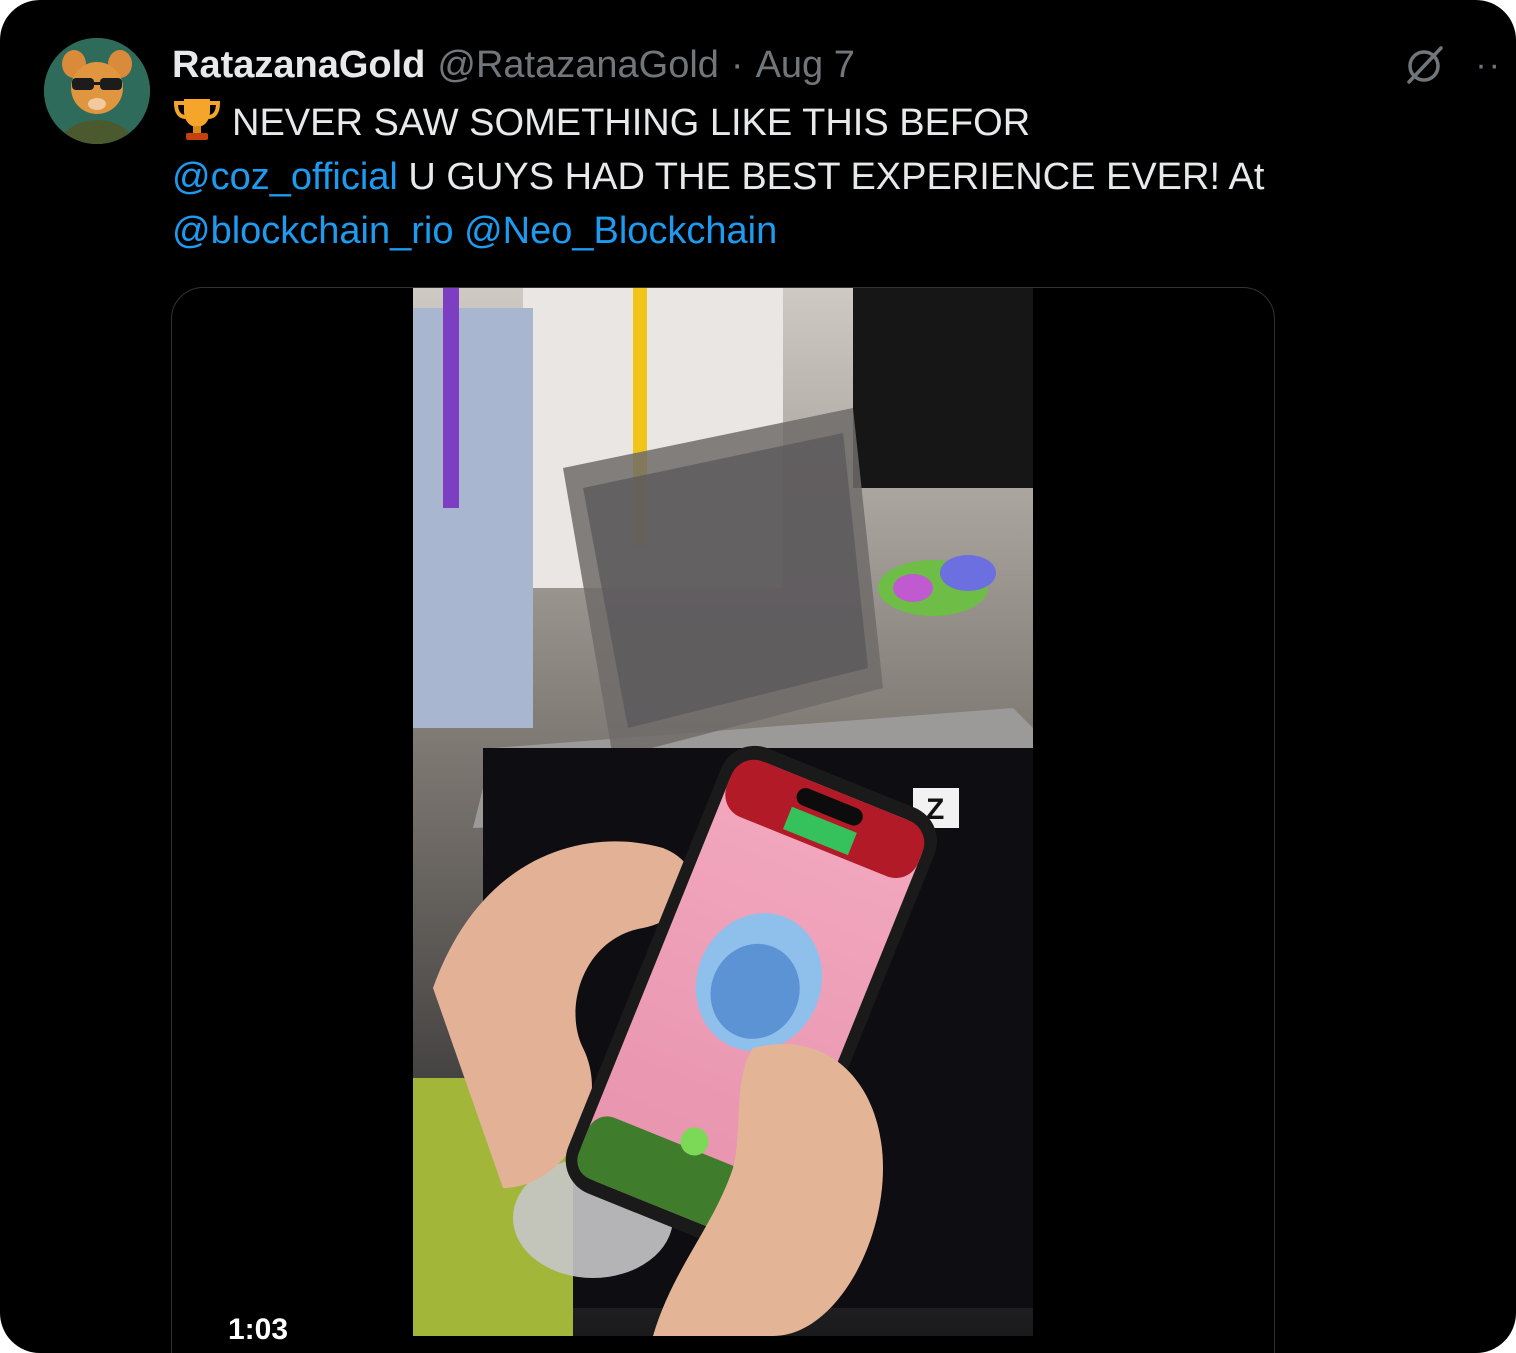 This screenshot has width=1516, height=1353. I want to click on tweet-line-1: NEVER SAW SOMETHING LIKE THIS BEFOR, so click(772, 123).